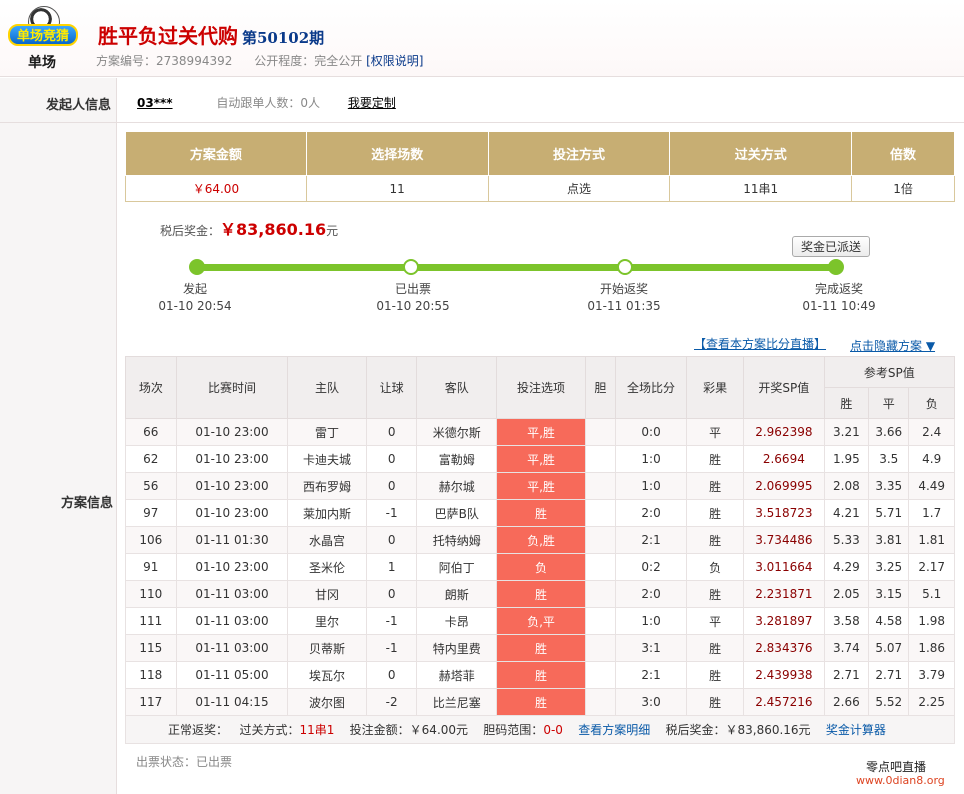 This screenshot has width=964, height=794. What do you see at coordinates (856, 730) in the screenshot?
I see `prize-calculator-link: 奖金计算器` at bounding box center [856, 730].